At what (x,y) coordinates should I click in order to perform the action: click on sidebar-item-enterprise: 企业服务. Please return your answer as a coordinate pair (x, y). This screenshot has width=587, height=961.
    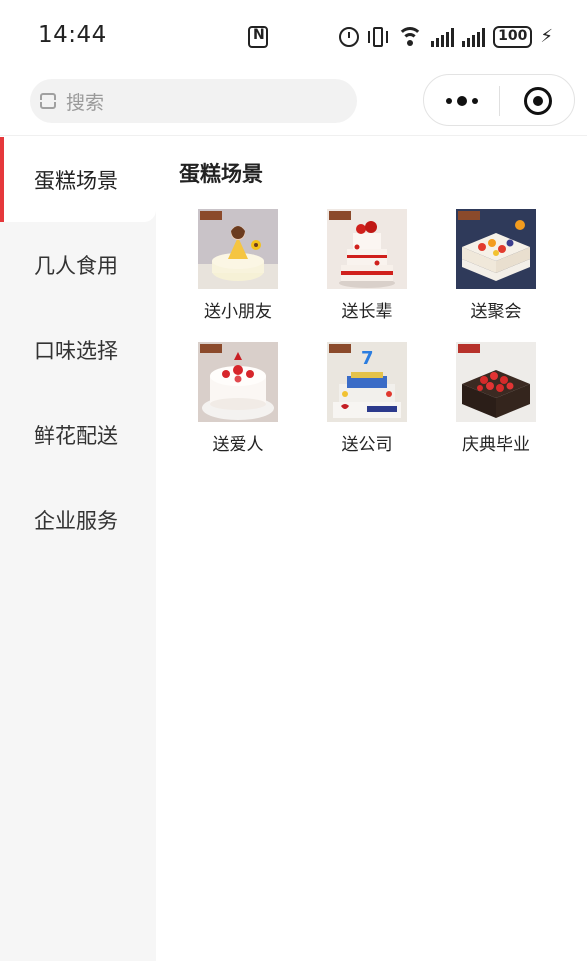
    Looking at the image, I should click on (78, 519).